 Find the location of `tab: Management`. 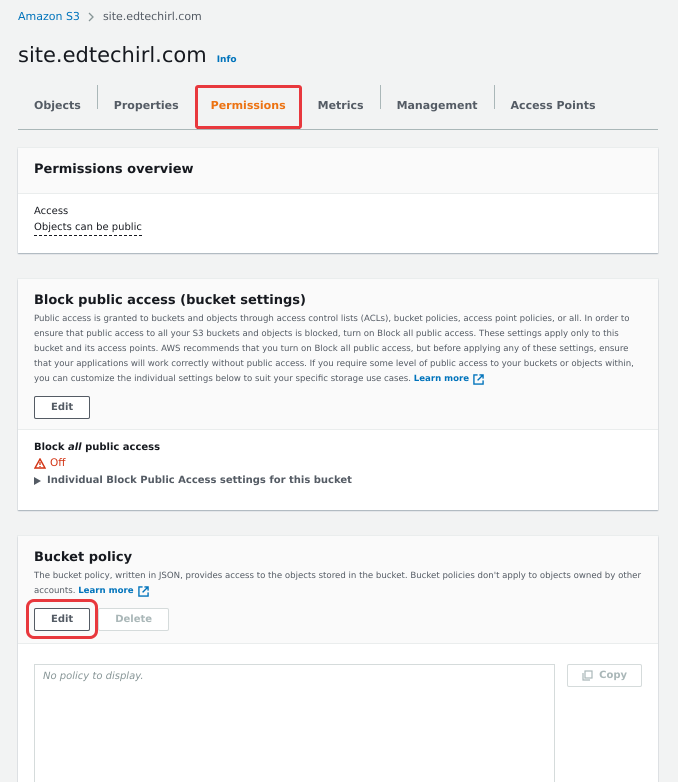

tab: Management is located at coordinates (437, 107).